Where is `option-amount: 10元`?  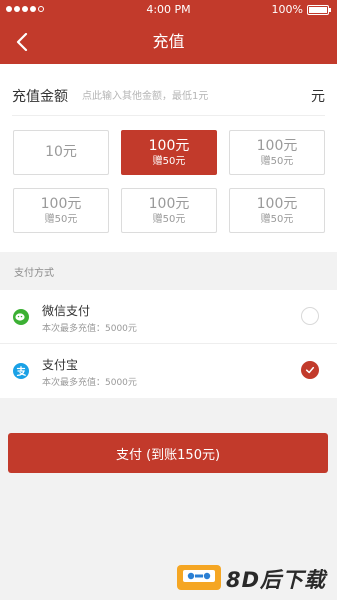
option-amount: 10元 is located at coordinates (61, 152).